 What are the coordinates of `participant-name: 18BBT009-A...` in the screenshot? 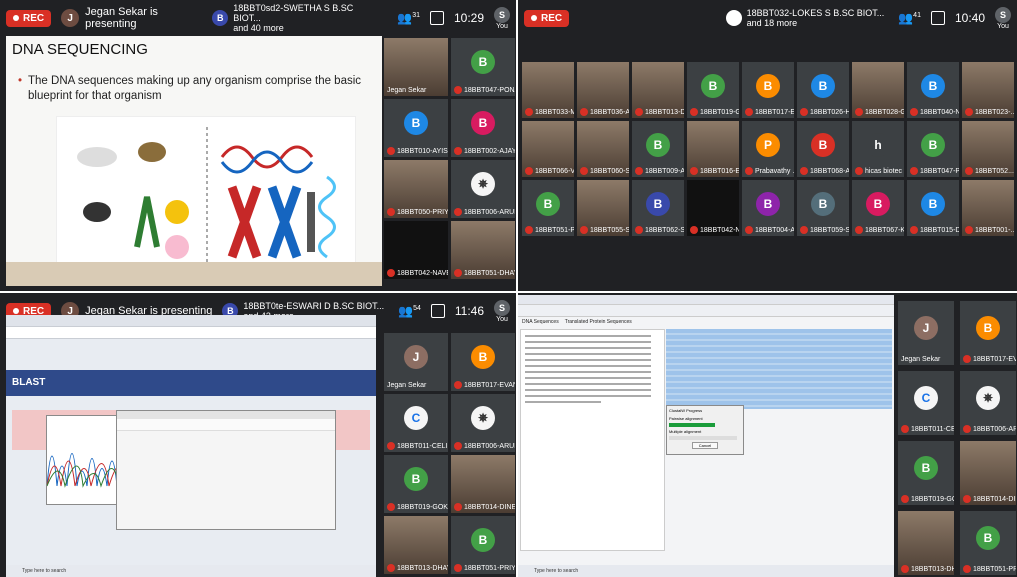 It's located at (659, 171).